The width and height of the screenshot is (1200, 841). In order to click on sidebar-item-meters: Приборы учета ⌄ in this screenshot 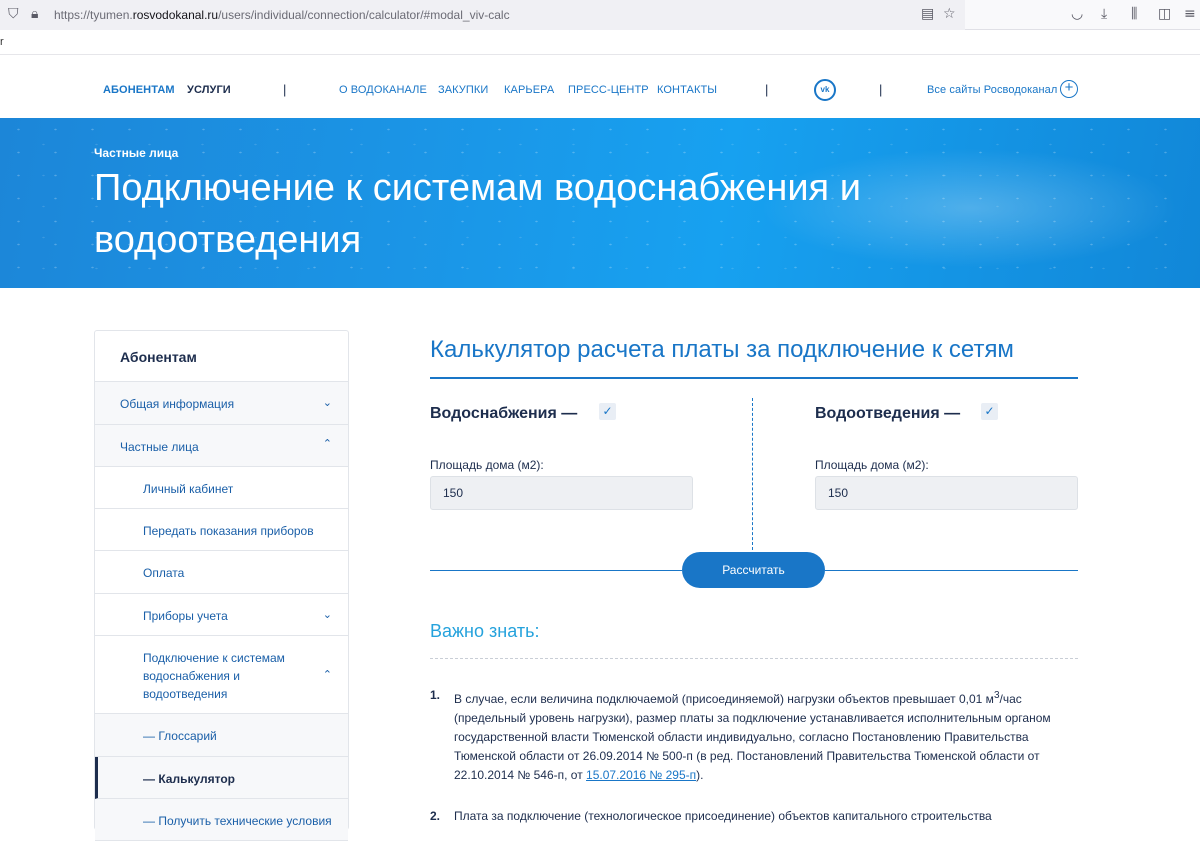, I will do `click(221, 615)`.